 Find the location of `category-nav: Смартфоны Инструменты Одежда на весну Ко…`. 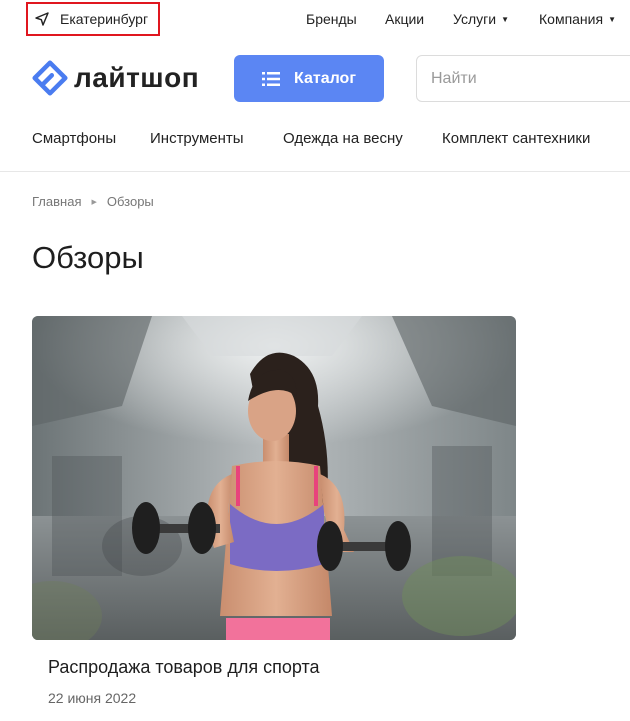

category-nav: Смартфоны Инструменты Одежда на весну Ко… is located at coordinates (315, 140).